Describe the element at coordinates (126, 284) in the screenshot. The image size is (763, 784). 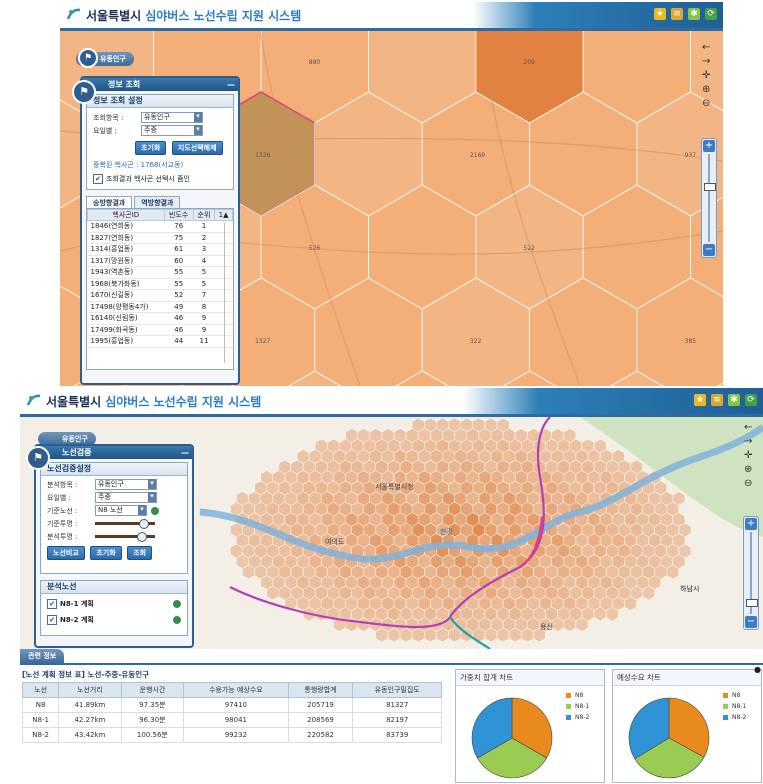
I see `hex-id-cell: 1968(북가좌동)` at that location.